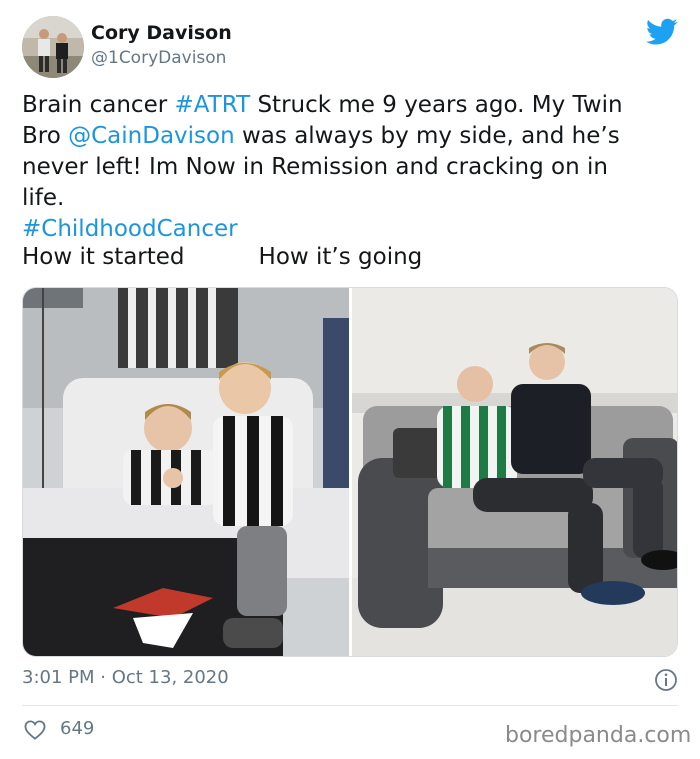 This screenshot has height=759, width=700. What do you see at coordinates (43, 198) in the screenshot?
I see `tweet-line-4: life.` at bounding box center [43, 198].